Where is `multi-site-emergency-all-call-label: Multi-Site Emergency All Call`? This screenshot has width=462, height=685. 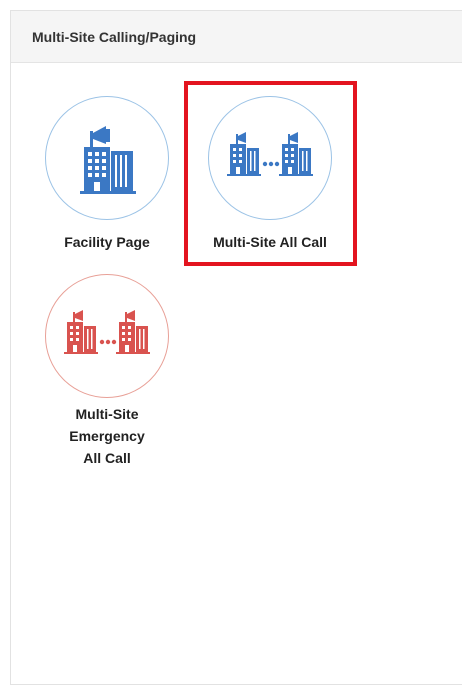
multi-site-emergency-all-call-label: Multi-Site Emergency All Call is located at coordinates (107, 436).